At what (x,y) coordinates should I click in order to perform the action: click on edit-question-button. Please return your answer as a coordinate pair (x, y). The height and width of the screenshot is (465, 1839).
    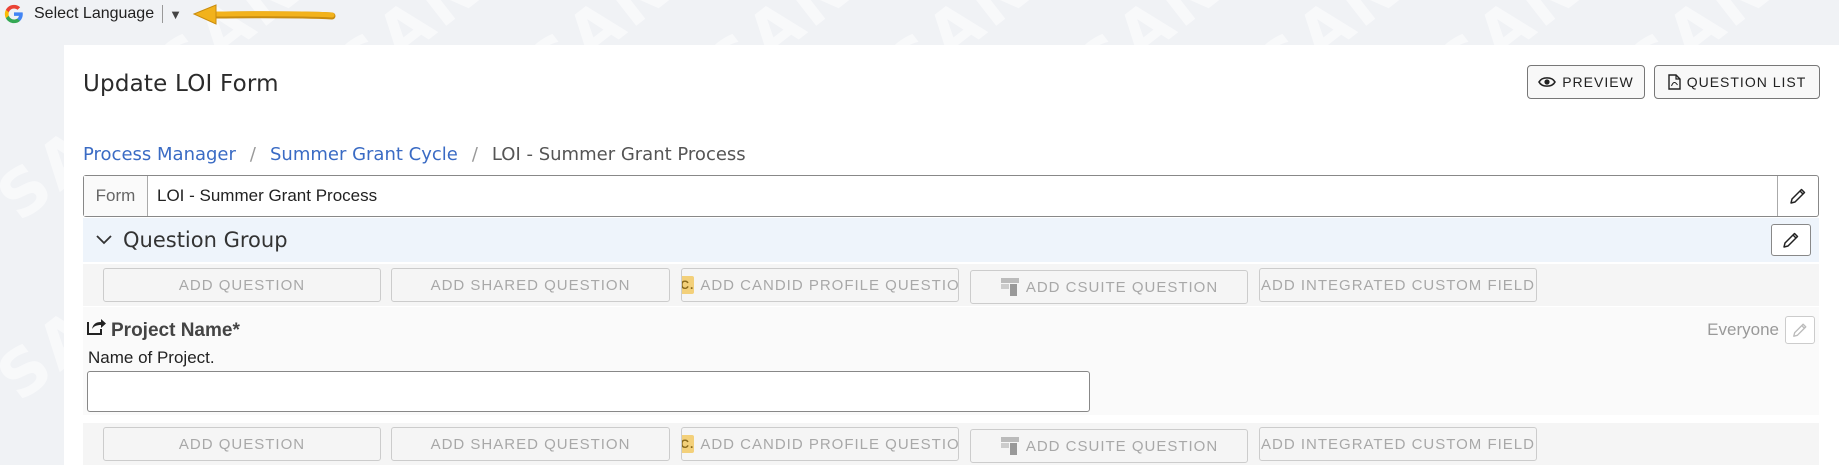
    Looking at the image, I should click on (1800, 330).